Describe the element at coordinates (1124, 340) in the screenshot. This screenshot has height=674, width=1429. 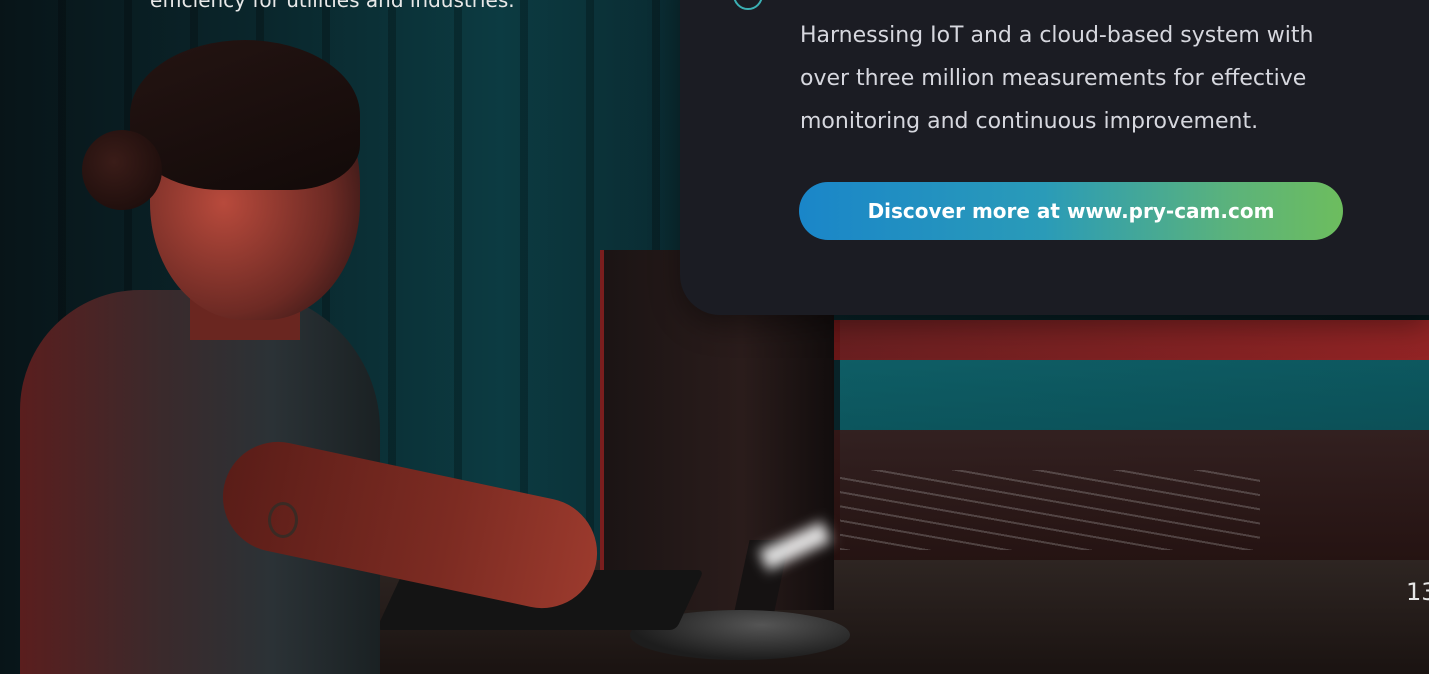
I see `red-rack-rail` at that location.